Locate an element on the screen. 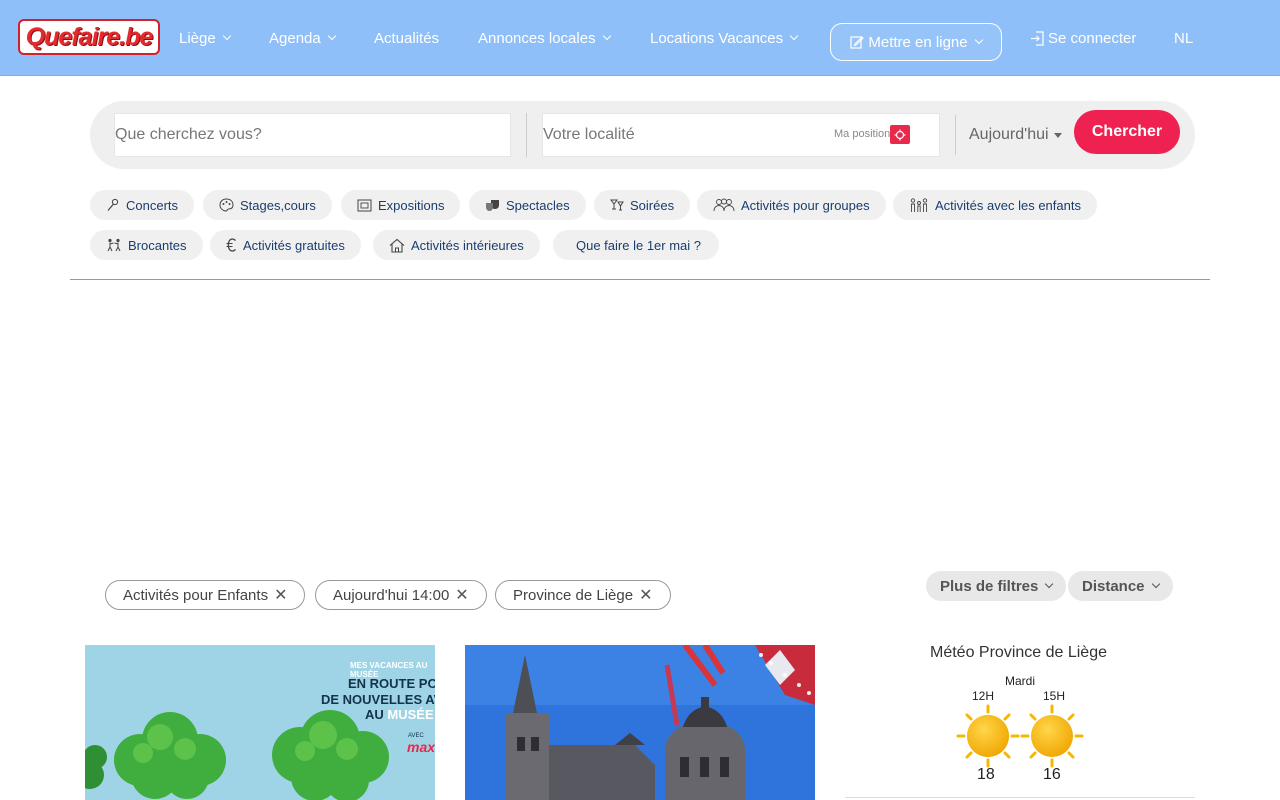 Image resolution: width=1280 pixels, height=800 pixels. nav-item-annonces: Annonces locales is located at coordinates (544, 38).